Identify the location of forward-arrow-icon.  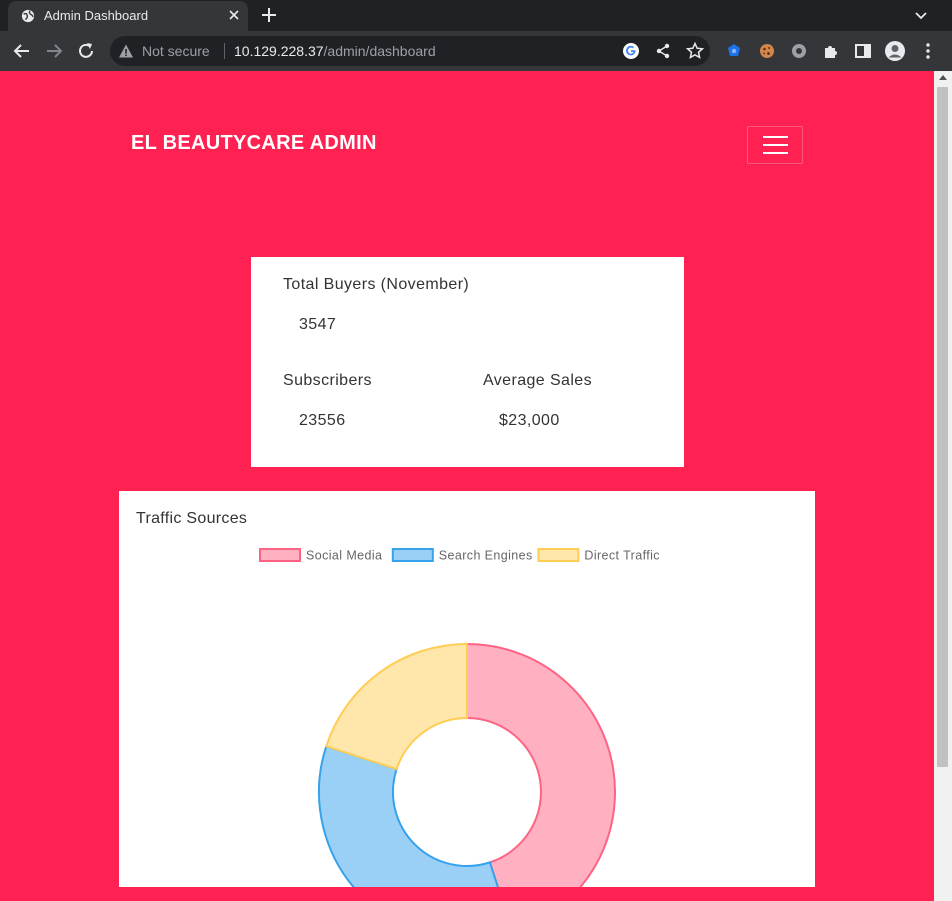
(54, 51).